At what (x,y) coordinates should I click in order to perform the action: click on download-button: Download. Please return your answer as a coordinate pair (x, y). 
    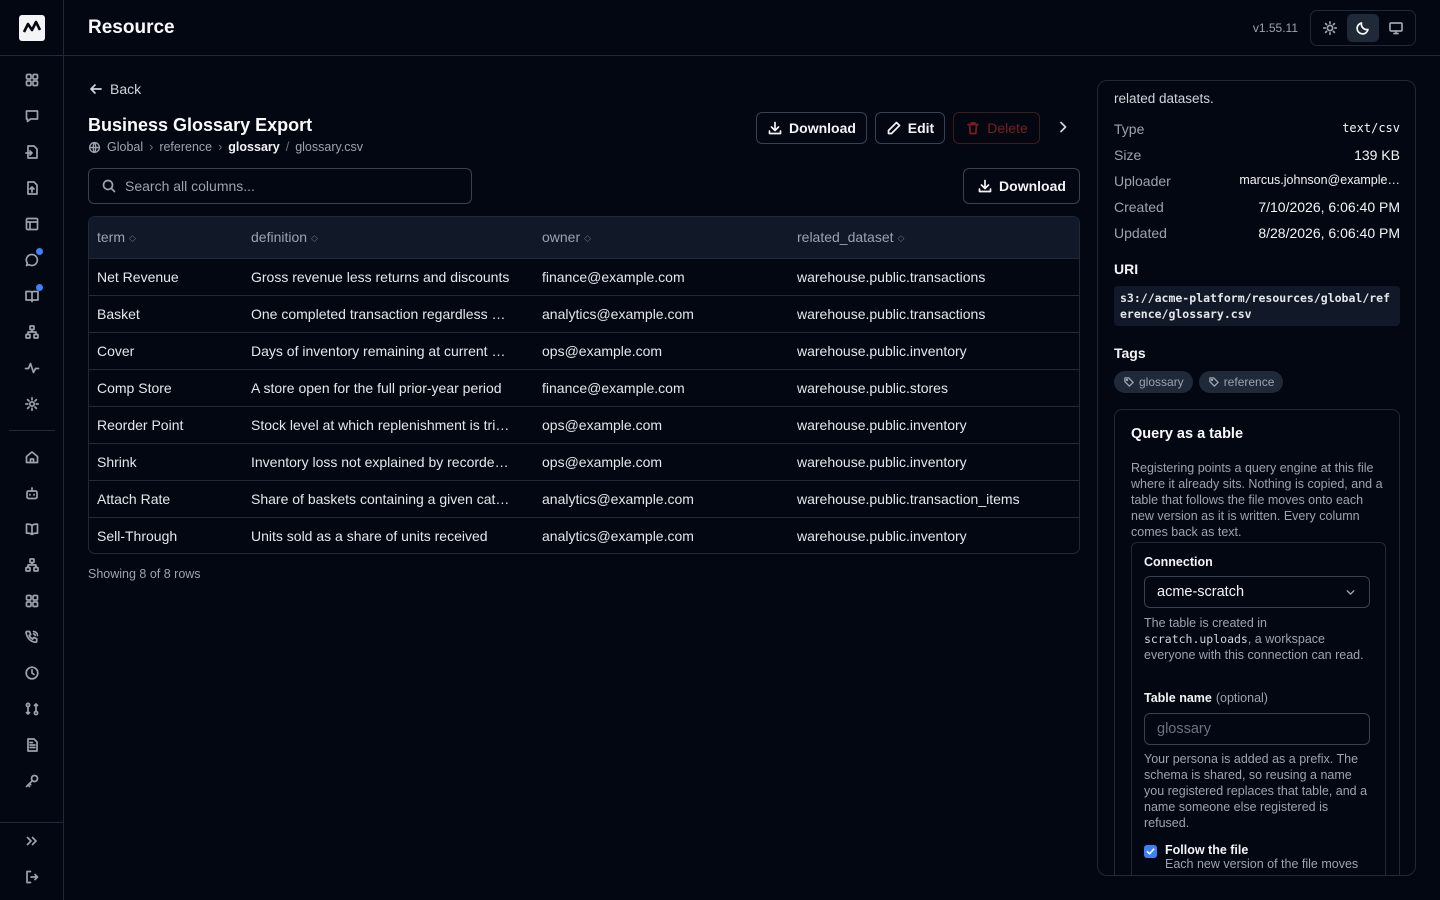
    Looking at the image, I should click on (811, 128).